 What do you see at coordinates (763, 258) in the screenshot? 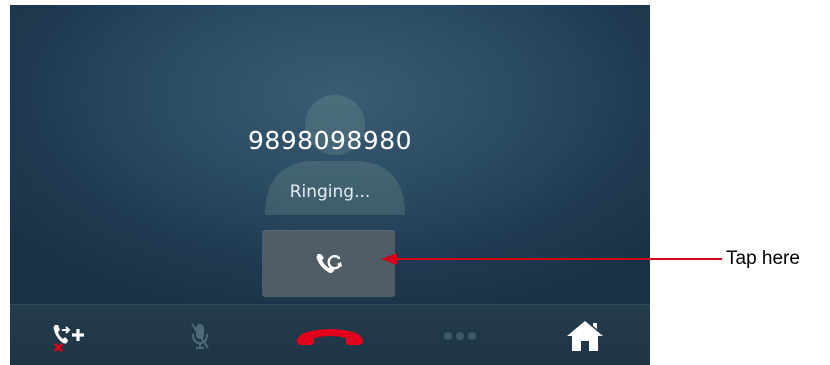
I see `annotation-label: Tap here` at bounding box center [763, 258].